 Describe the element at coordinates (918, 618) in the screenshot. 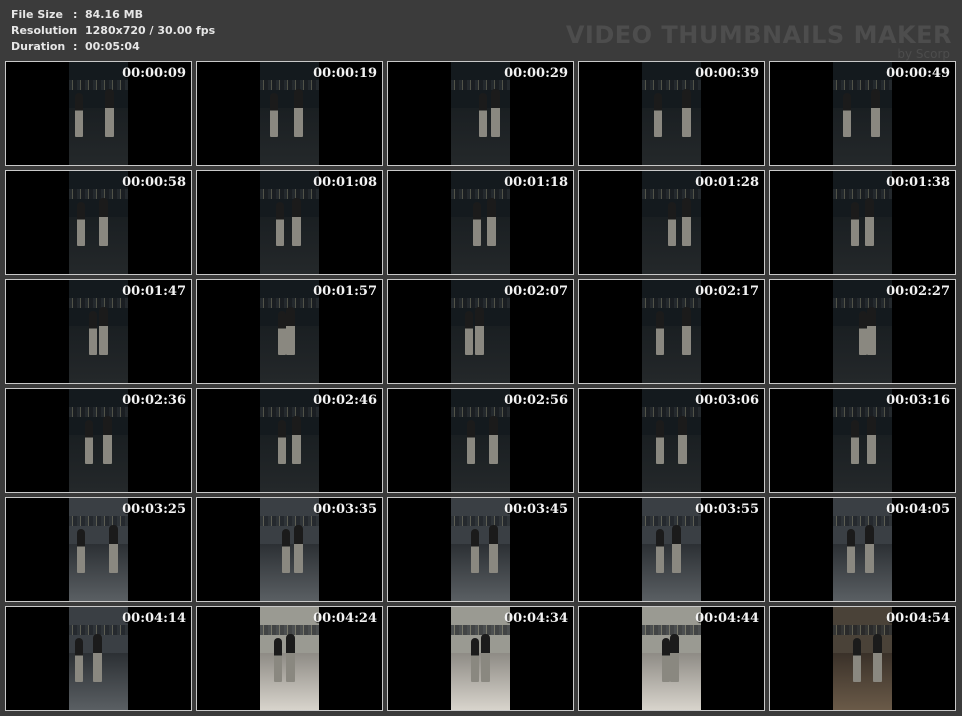

I see `thumbnail-timestamp: 00:04:54` at that location.